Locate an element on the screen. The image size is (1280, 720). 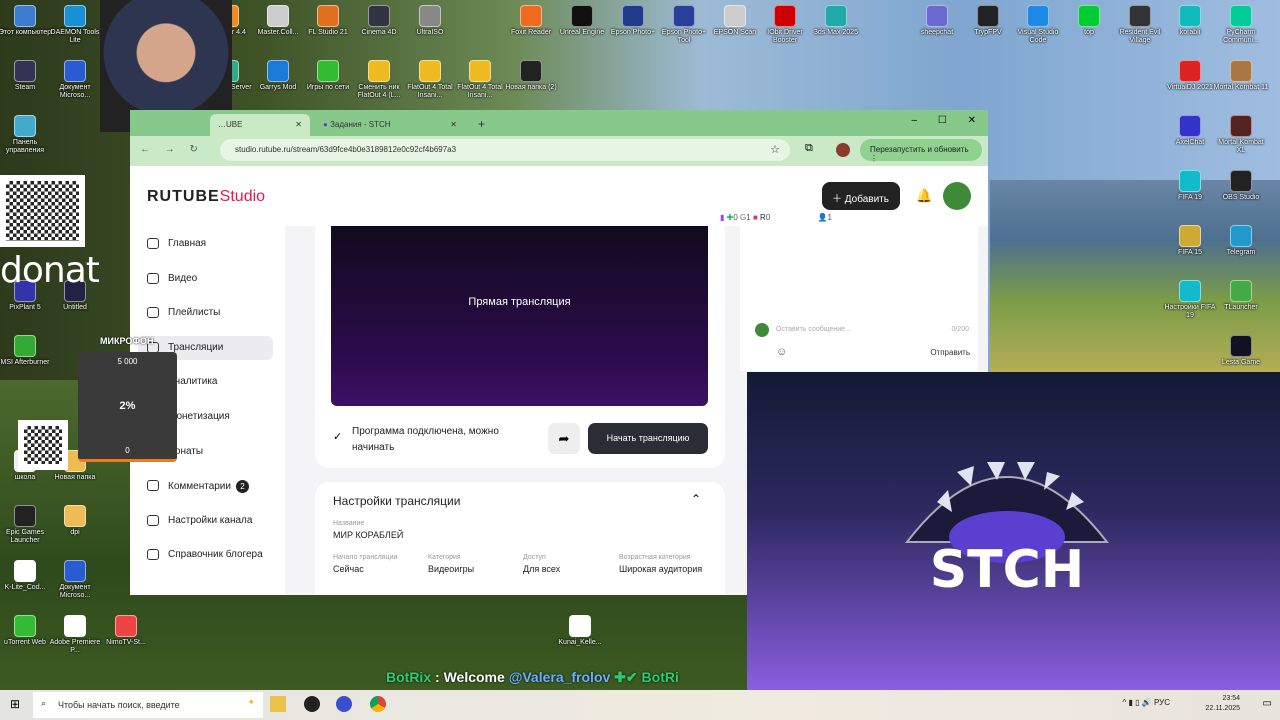
share-button: ➦ is located at coordinates (564, 438).